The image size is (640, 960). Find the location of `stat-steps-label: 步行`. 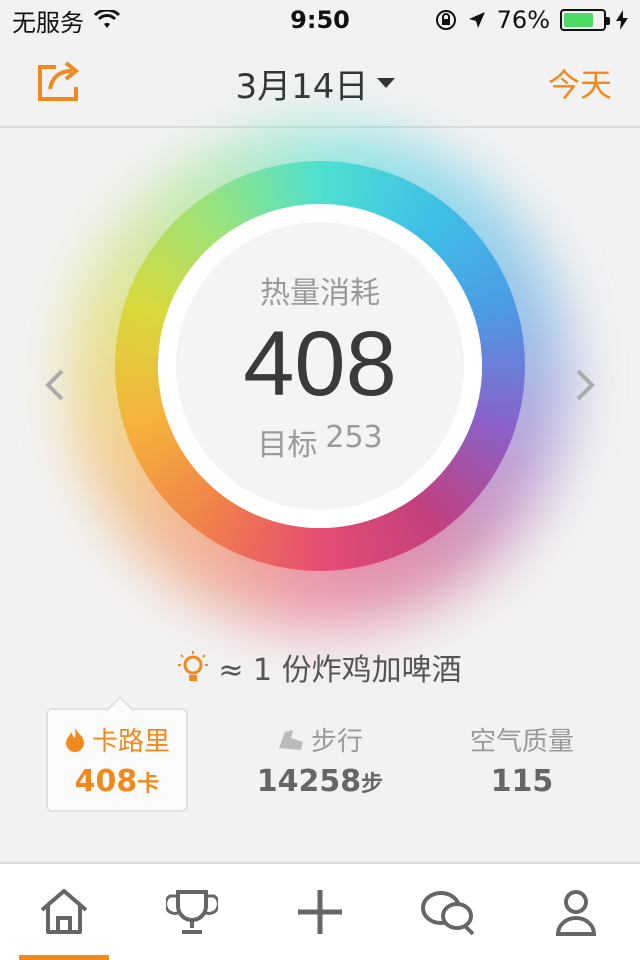

stat-steps-label: 步行 is located at coordinates (320, 739).